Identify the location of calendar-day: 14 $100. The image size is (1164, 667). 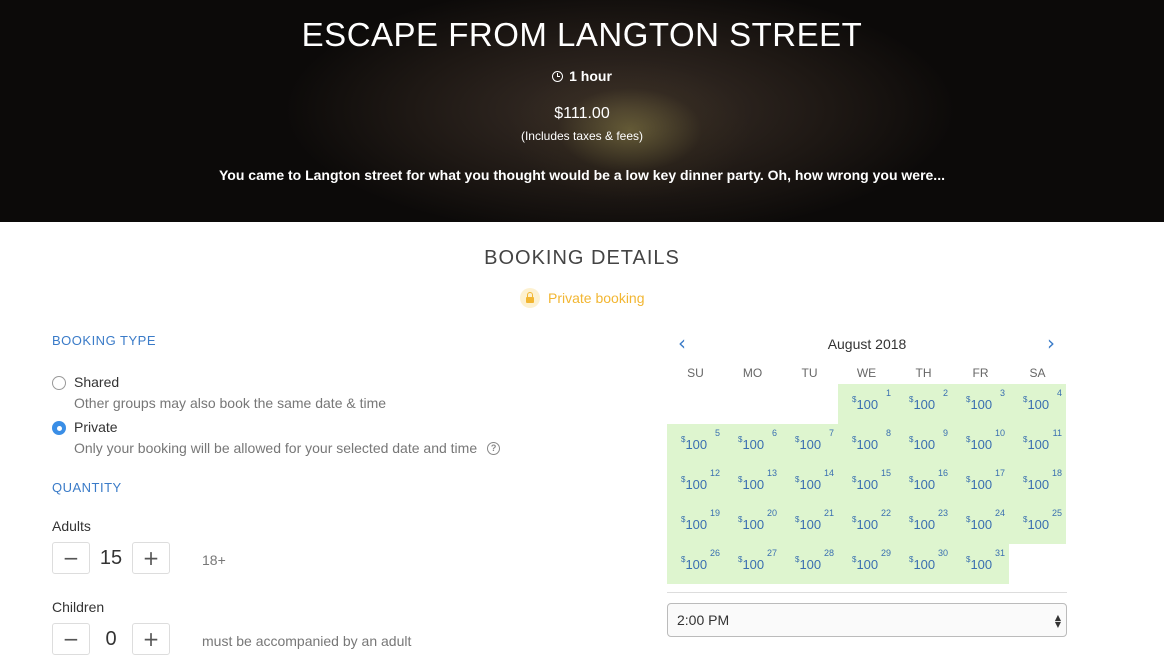
(809, 484).